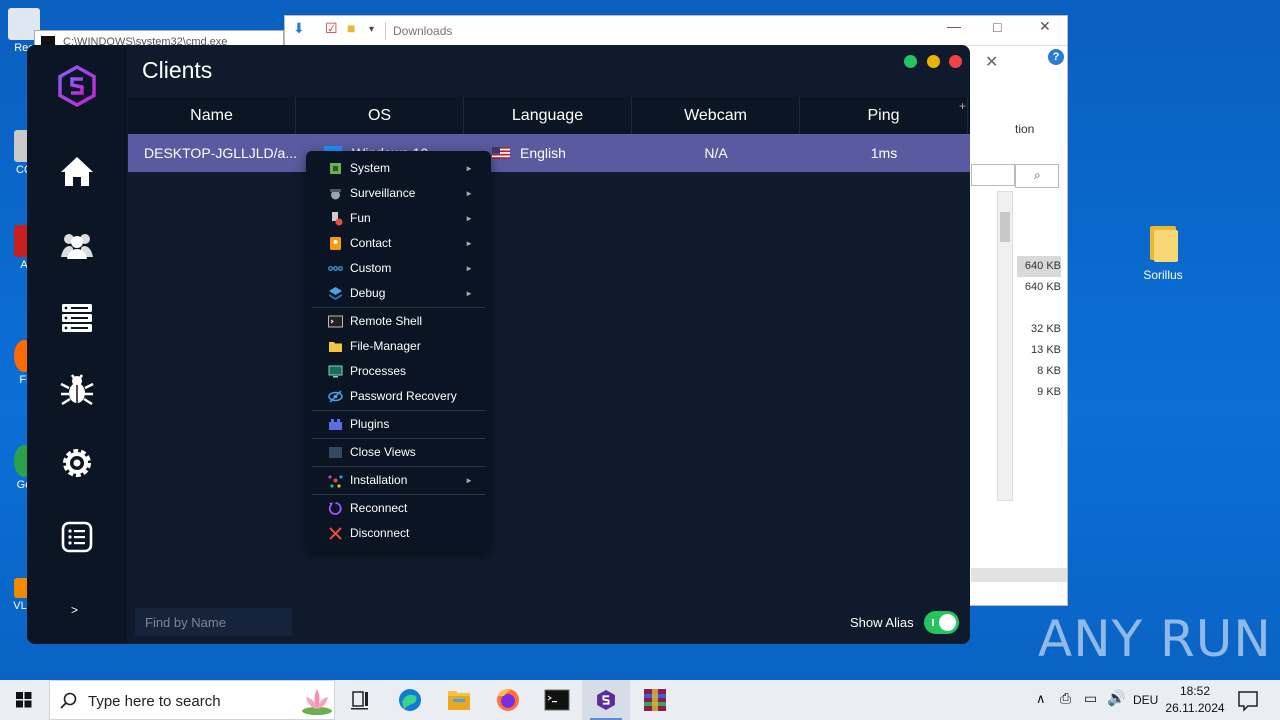  Describe the element at coordinates (1039, 266) in the screenshot. I see `file-size: 640 KB` at that location.